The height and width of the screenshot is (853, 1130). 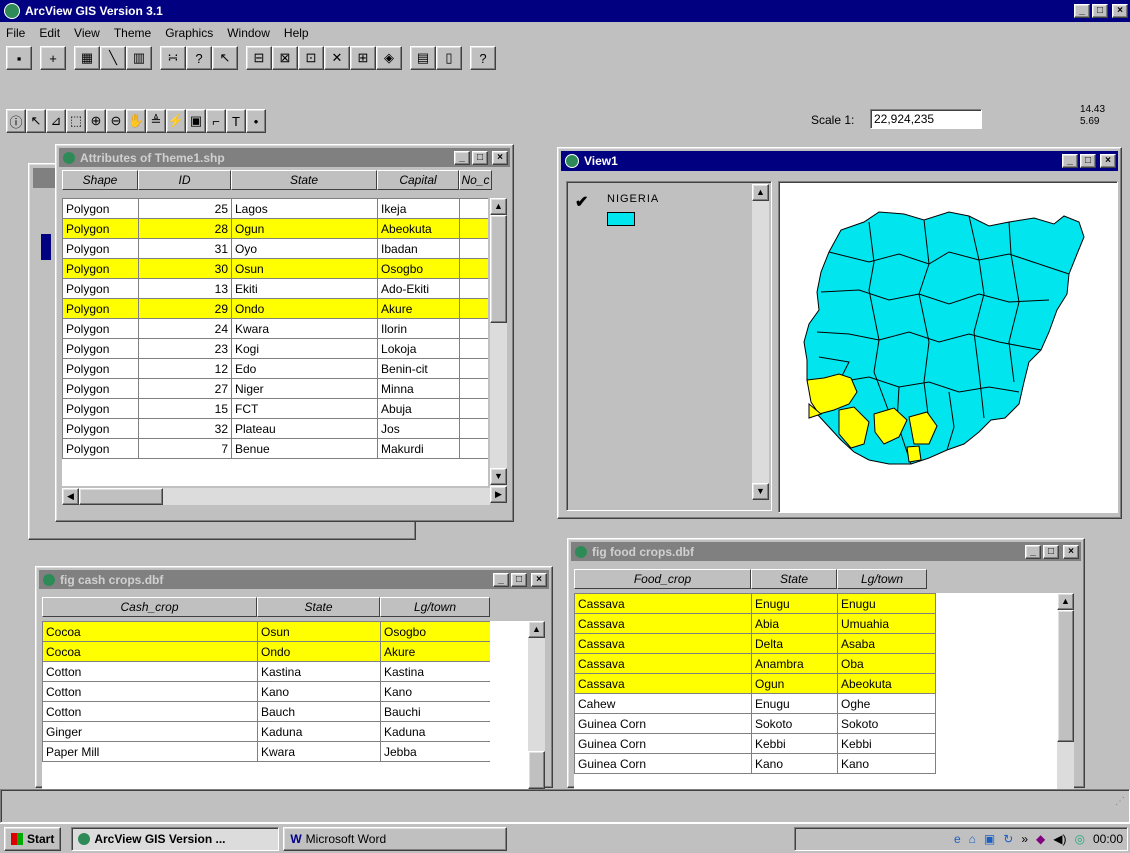 I want to click on table-row: Cassava Enugu Enugu, so click(x=755, y=603).